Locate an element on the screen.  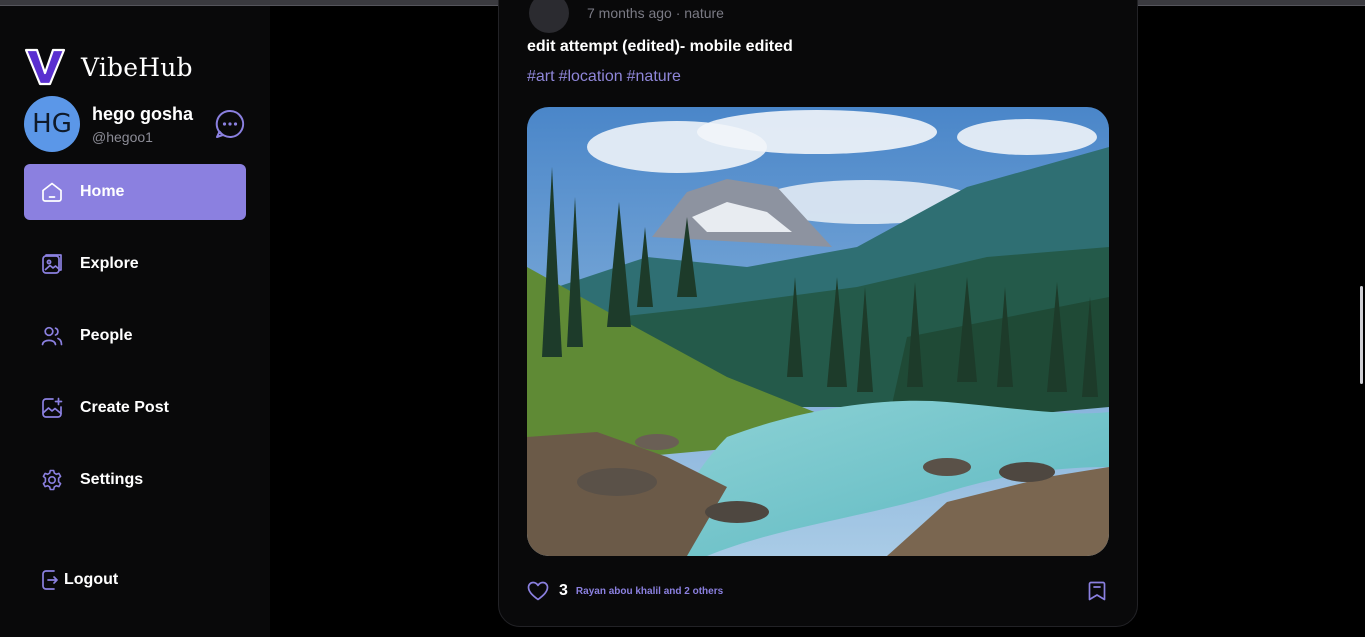
chat-icon is located at coordinates (230, 124).